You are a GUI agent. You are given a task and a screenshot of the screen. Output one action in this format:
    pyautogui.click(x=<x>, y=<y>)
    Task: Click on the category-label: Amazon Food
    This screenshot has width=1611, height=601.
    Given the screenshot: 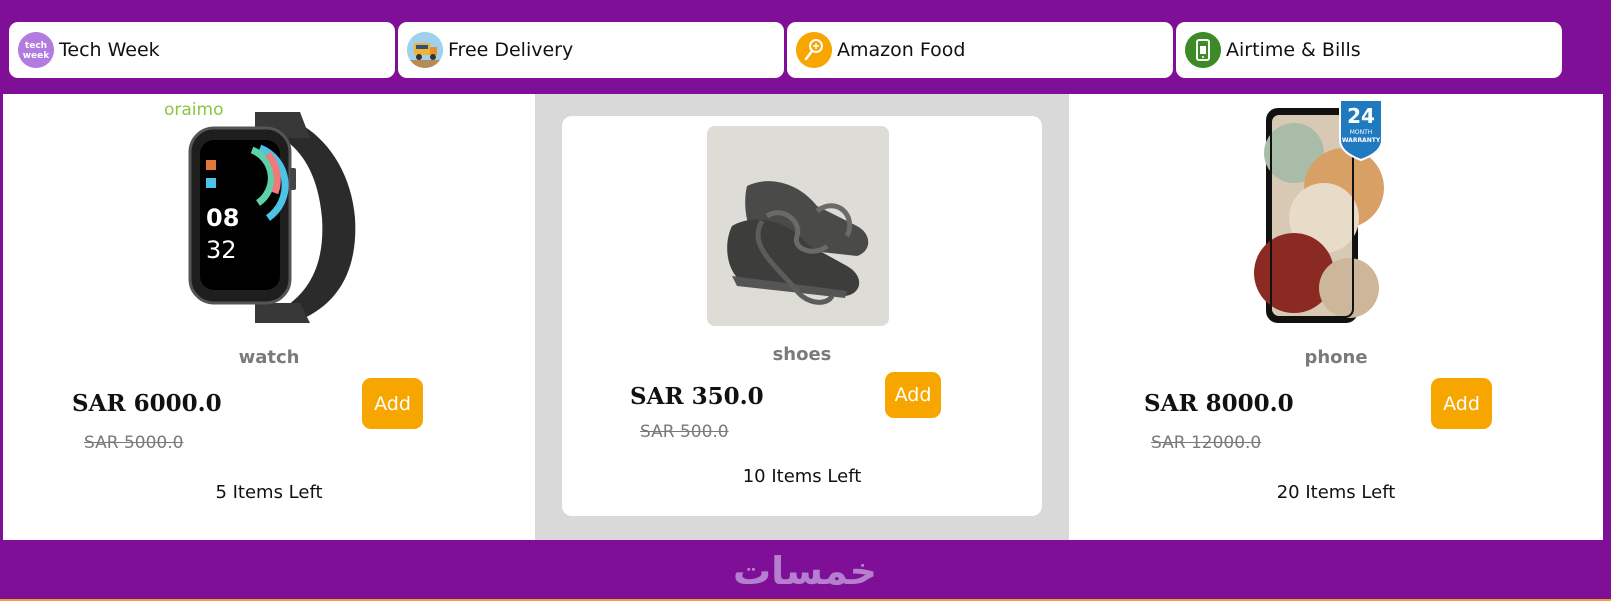 What is the action you would take?
    pyautogui.click(x=901, y=50)
    